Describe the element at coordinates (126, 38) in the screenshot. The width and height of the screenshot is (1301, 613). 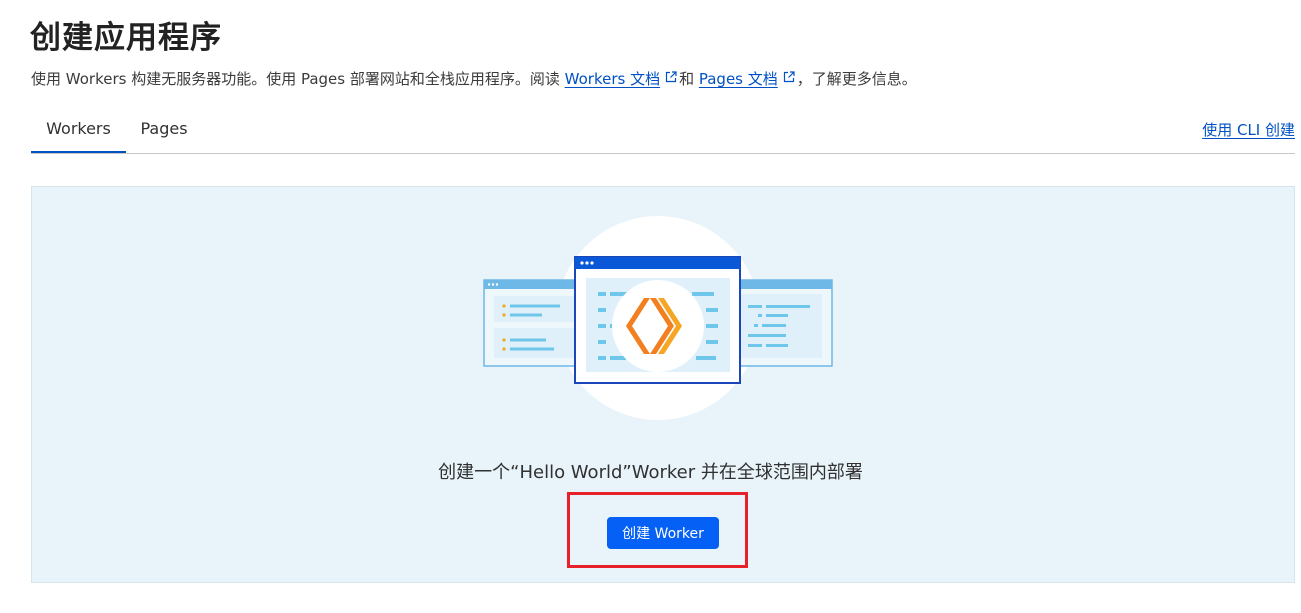
I see `page-title: 创建应用程序` at that location.